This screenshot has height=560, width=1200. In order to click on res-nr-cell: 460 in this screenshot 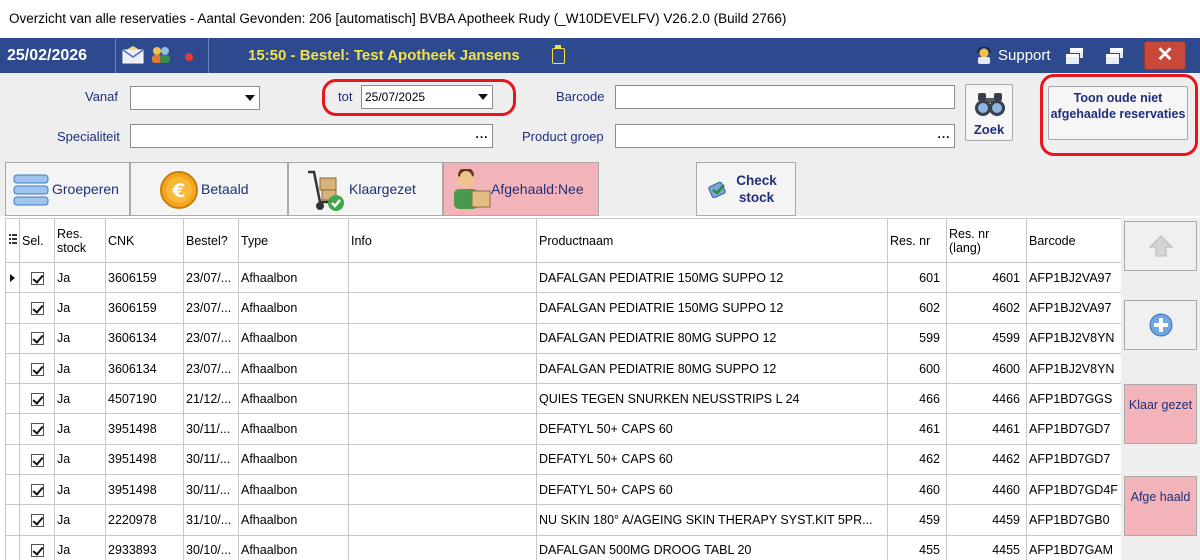, I will do `click(917, 490)`.